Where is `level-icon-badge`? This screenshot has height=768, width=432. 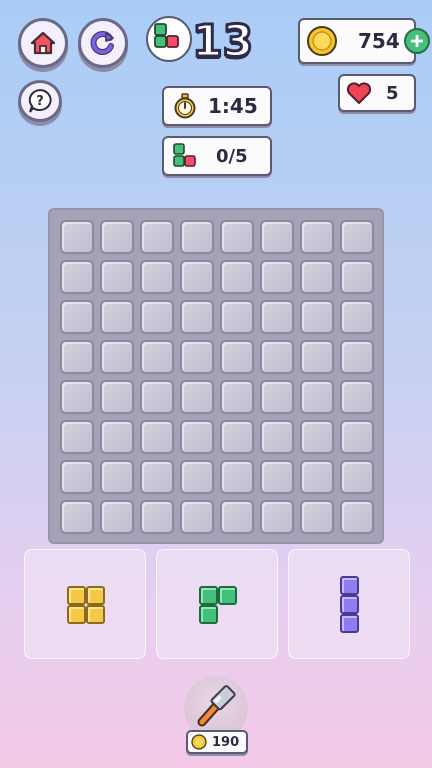
level-icon-badge is located at coordinates (169, 39).